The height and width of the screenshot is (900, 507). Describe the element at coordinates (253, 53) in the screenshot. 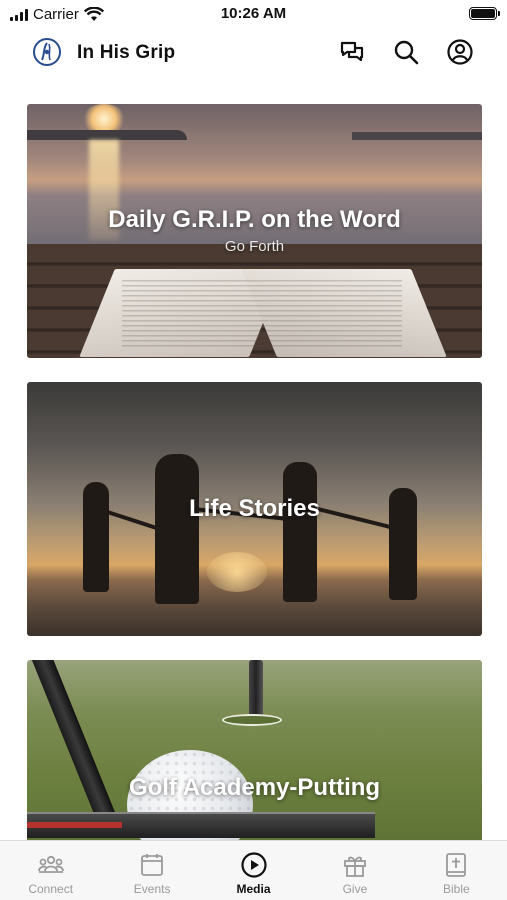

I see `app-header: In His Grip` at that location.